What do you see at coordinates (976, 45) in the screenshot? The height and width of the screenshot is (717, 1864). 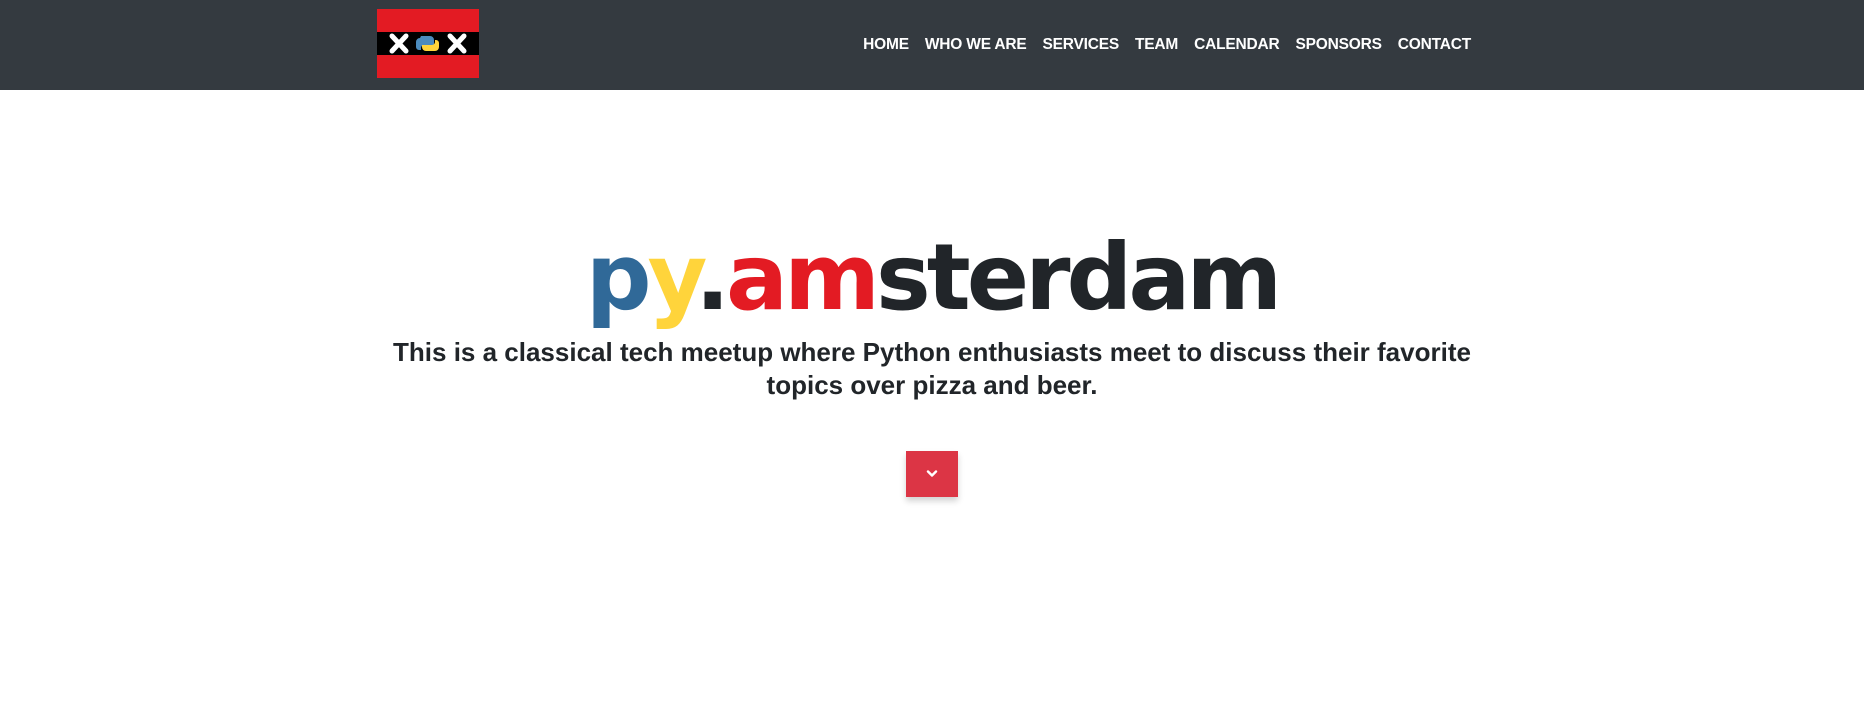 I see `nav-who-we-are: WHO WE ARE` at bounding box center [976, 45].